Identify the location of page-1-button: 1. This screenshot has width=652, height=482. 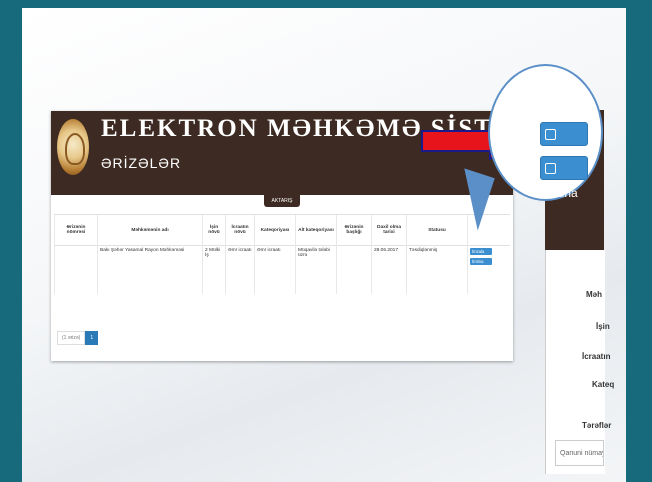
(92, 338).